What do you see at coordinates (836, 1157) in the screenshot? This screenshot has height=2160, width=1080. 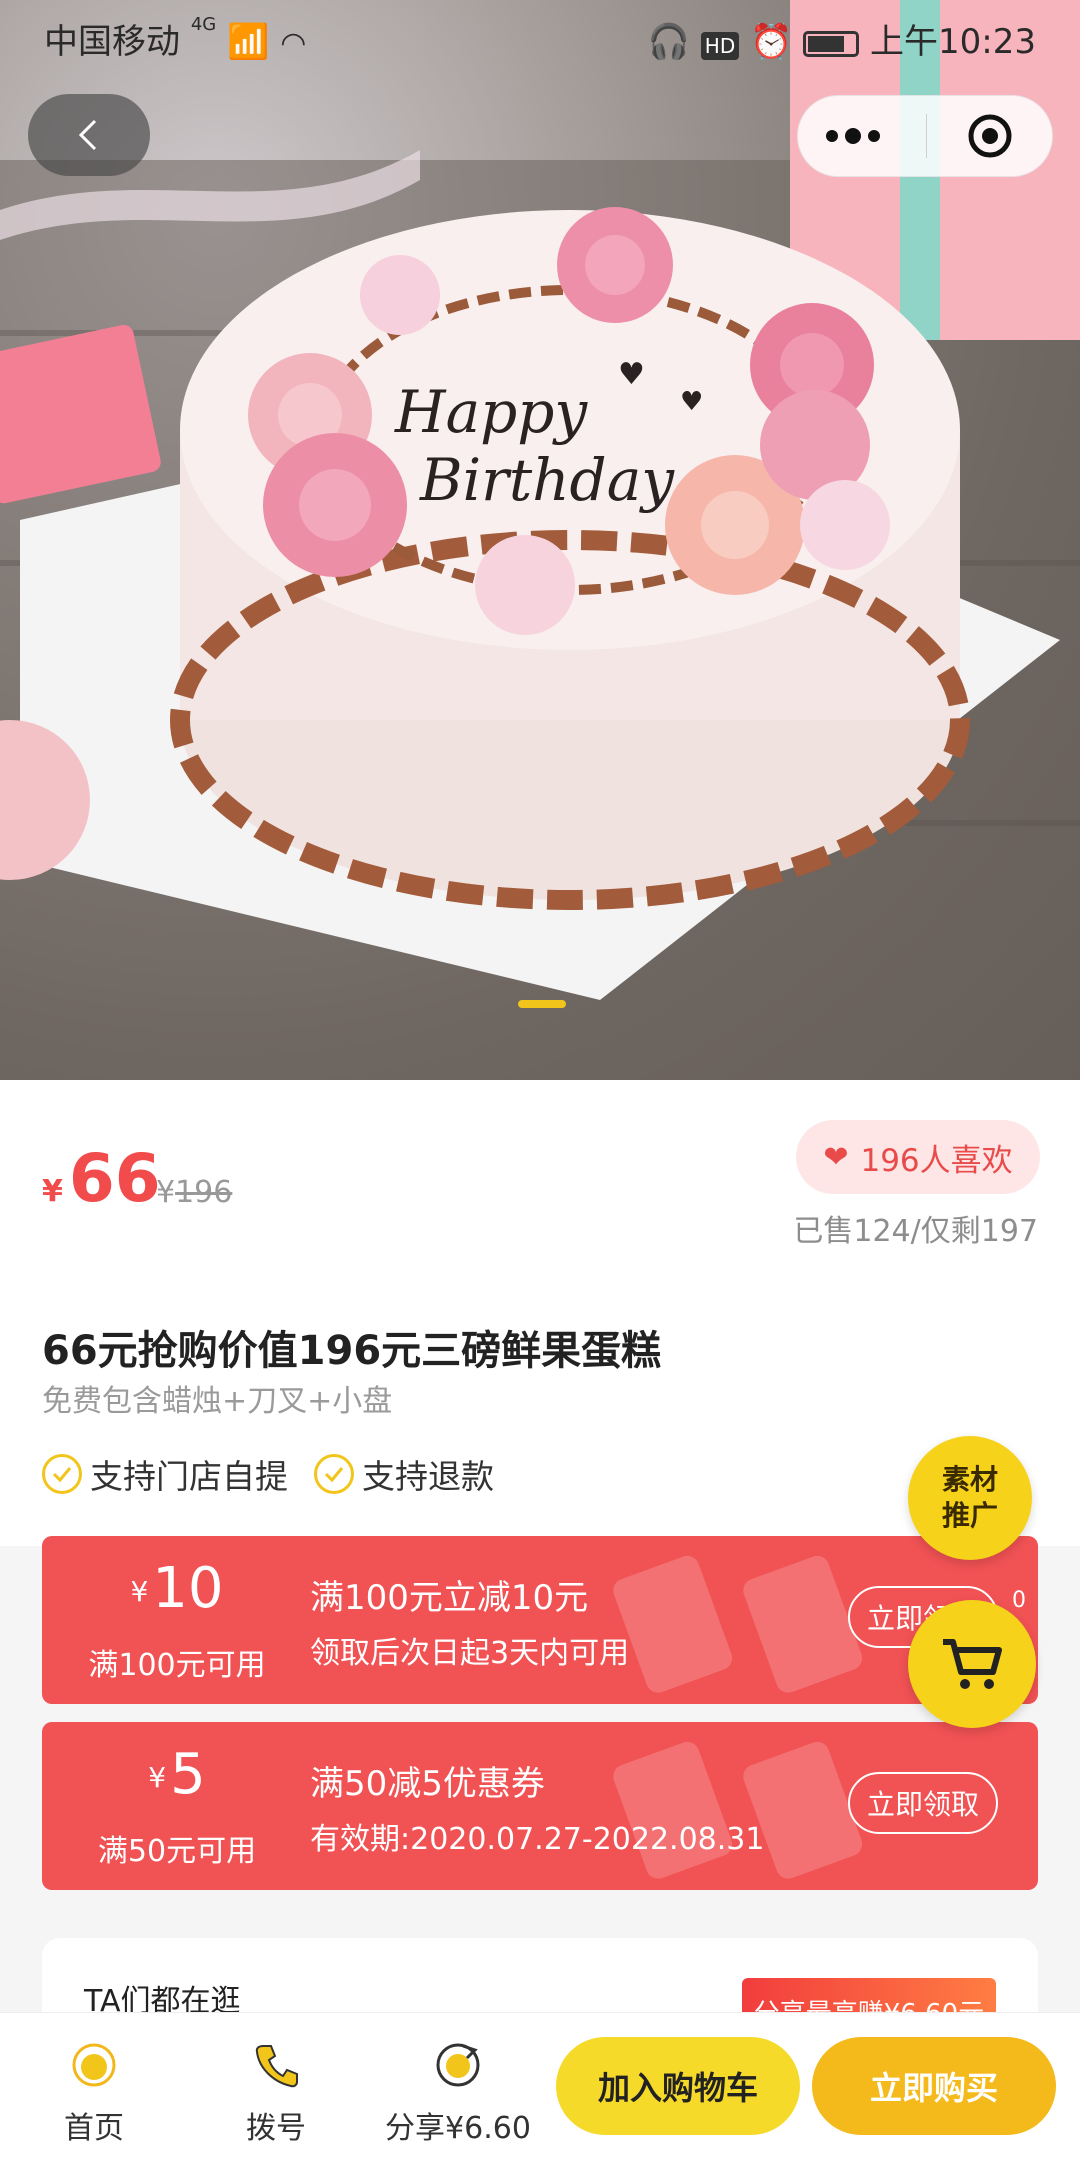 I see `heart-icon: ❤` at bounding box center [836, 1157].